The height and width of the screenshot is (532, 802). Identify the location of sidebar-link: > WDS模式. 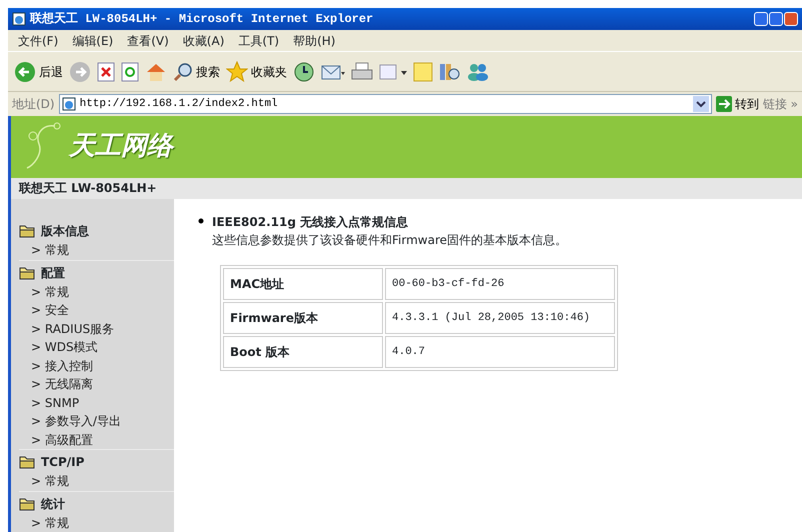
(96, 347).